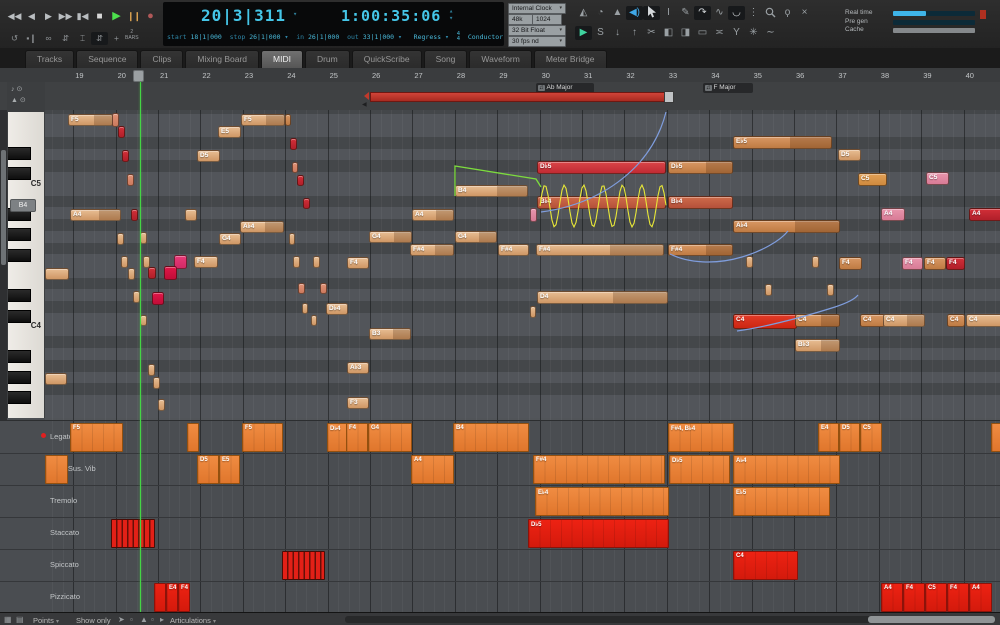 The image size is (1000, 625). I want to click on frame-rate-select: 30 fps nd ▾, so click(537, 41).